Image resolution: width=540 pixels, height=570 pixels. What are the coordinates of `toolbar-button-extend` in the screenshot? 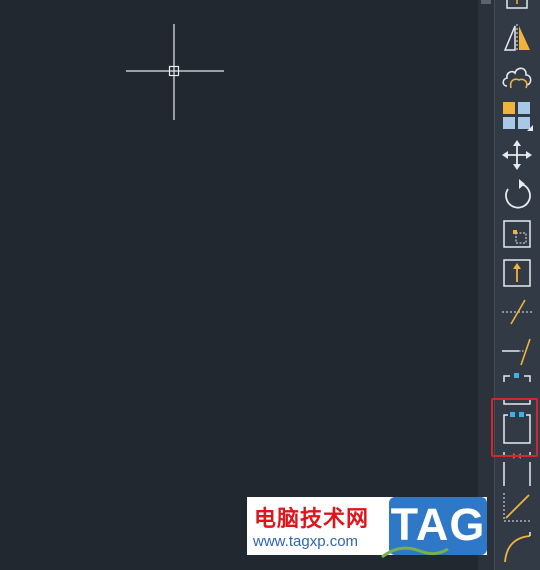 It's located at (517, 351).